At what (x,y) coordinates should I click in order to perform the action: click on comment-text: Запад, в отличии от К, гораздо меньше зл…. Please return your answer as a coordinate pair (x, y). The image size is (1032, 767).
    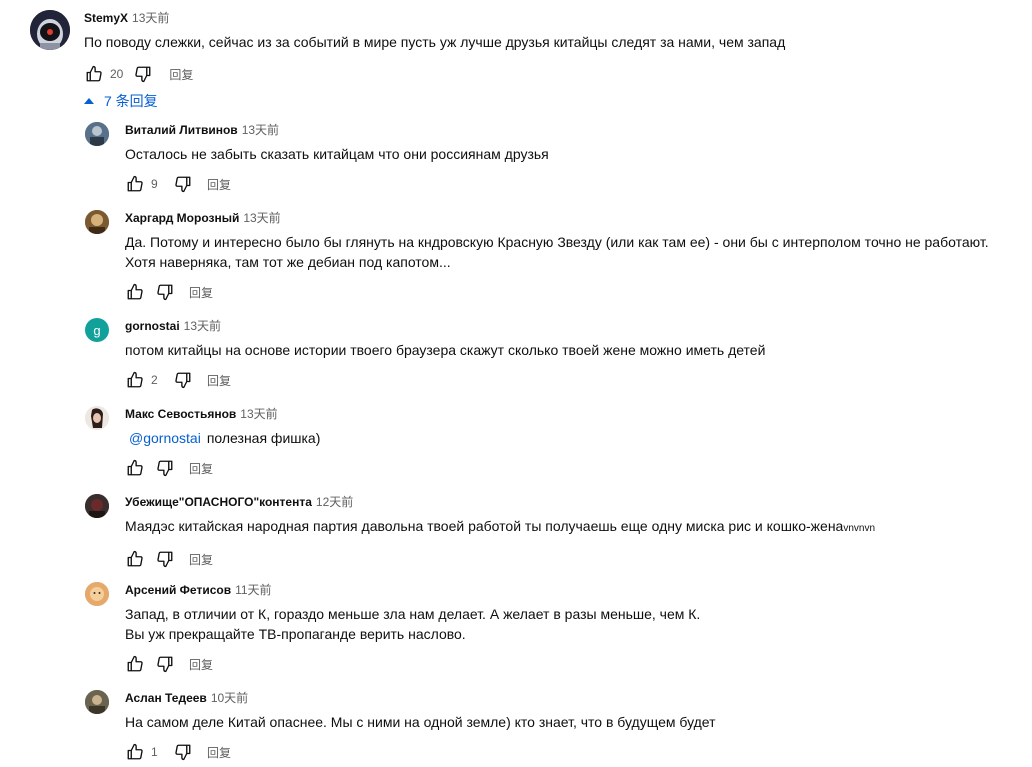
    Looking at the image, I should click on (413, 614).